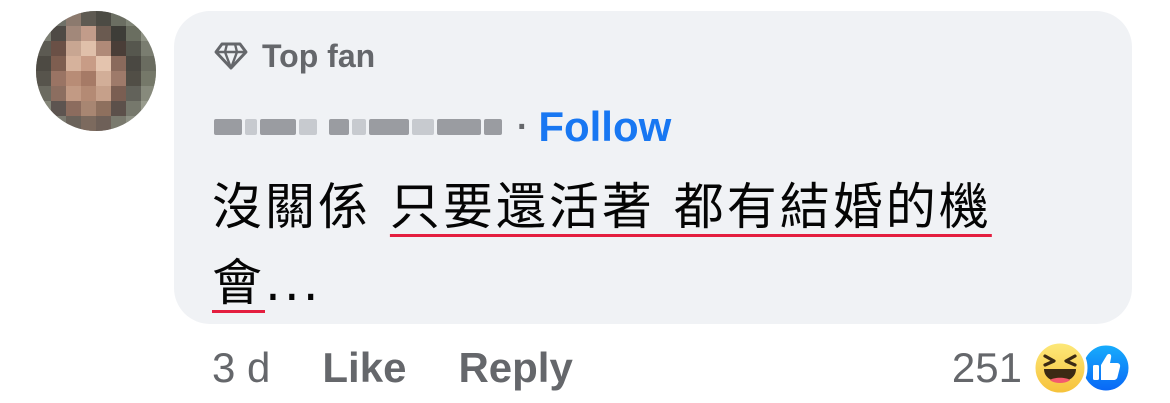 The width and height of the screenshot is (1170, 403). I want to click on follow-link: Follow, so click(604, 127).